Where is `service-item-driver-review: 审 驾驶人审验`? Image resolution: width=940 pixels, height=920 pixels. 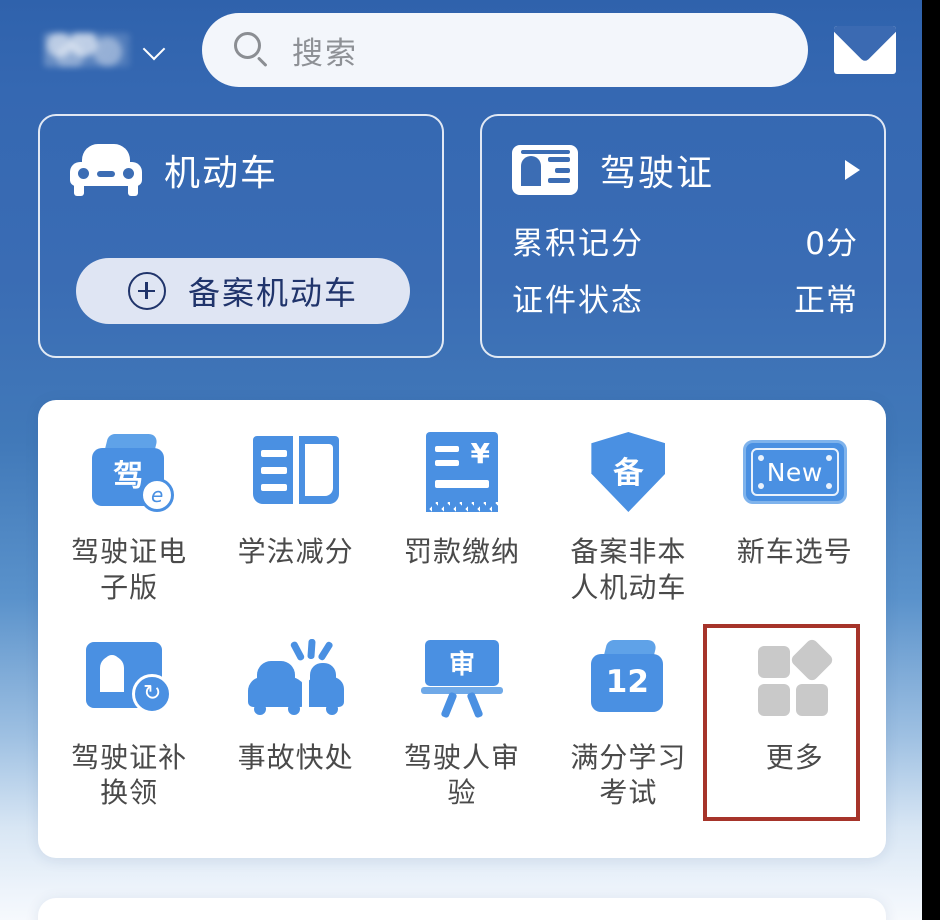 service-item-driver-review: 审 驾驶人审验 is located at coordinates (462, 709).